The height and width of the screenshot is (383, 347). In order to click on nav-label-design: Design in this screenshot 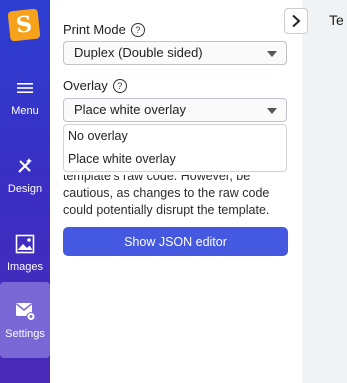, I will do `click(25, 189)`.